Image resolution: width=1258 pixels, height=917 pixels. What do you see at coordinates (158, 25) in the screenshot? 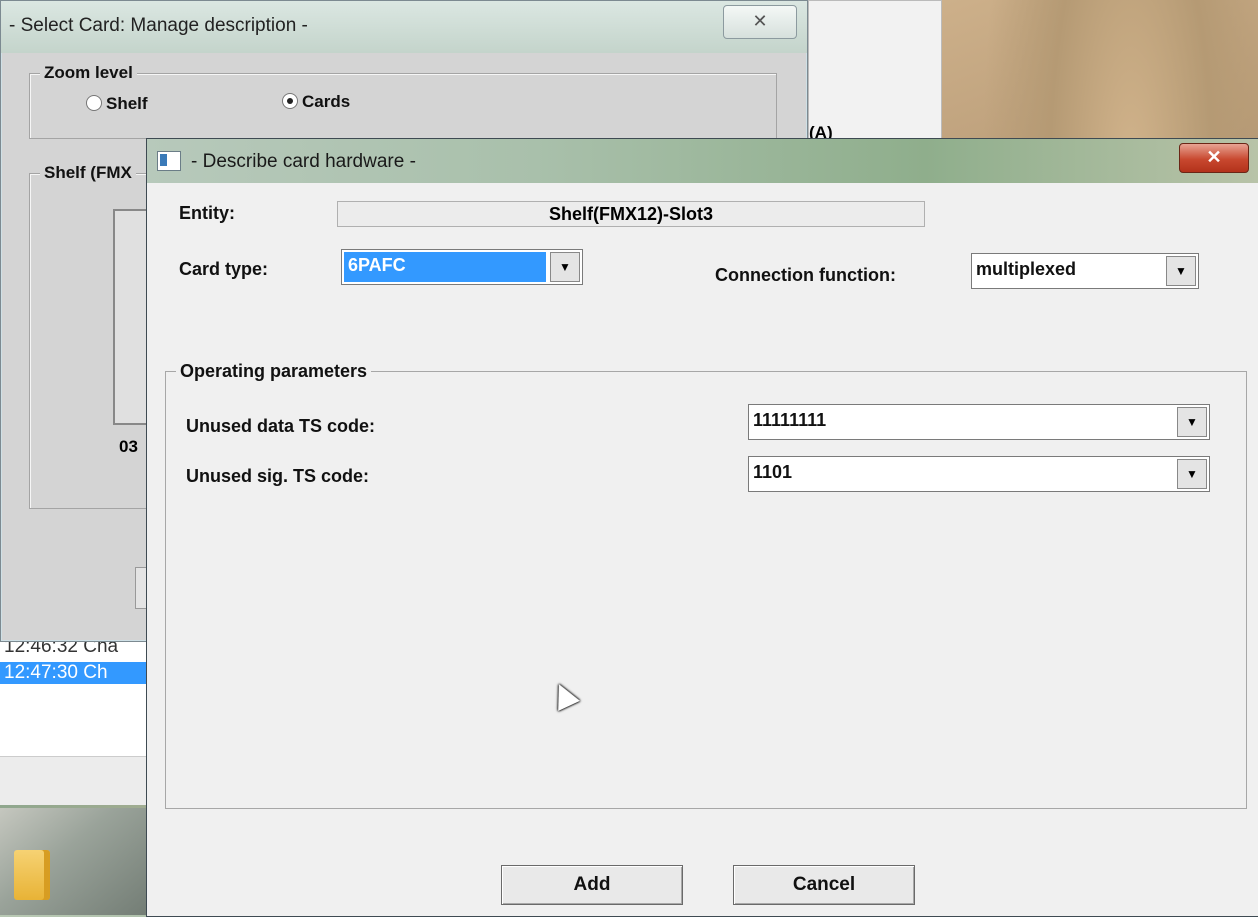
I see `select-card-title: - Select Card: Manage description -` at bounding box center [158, 25].